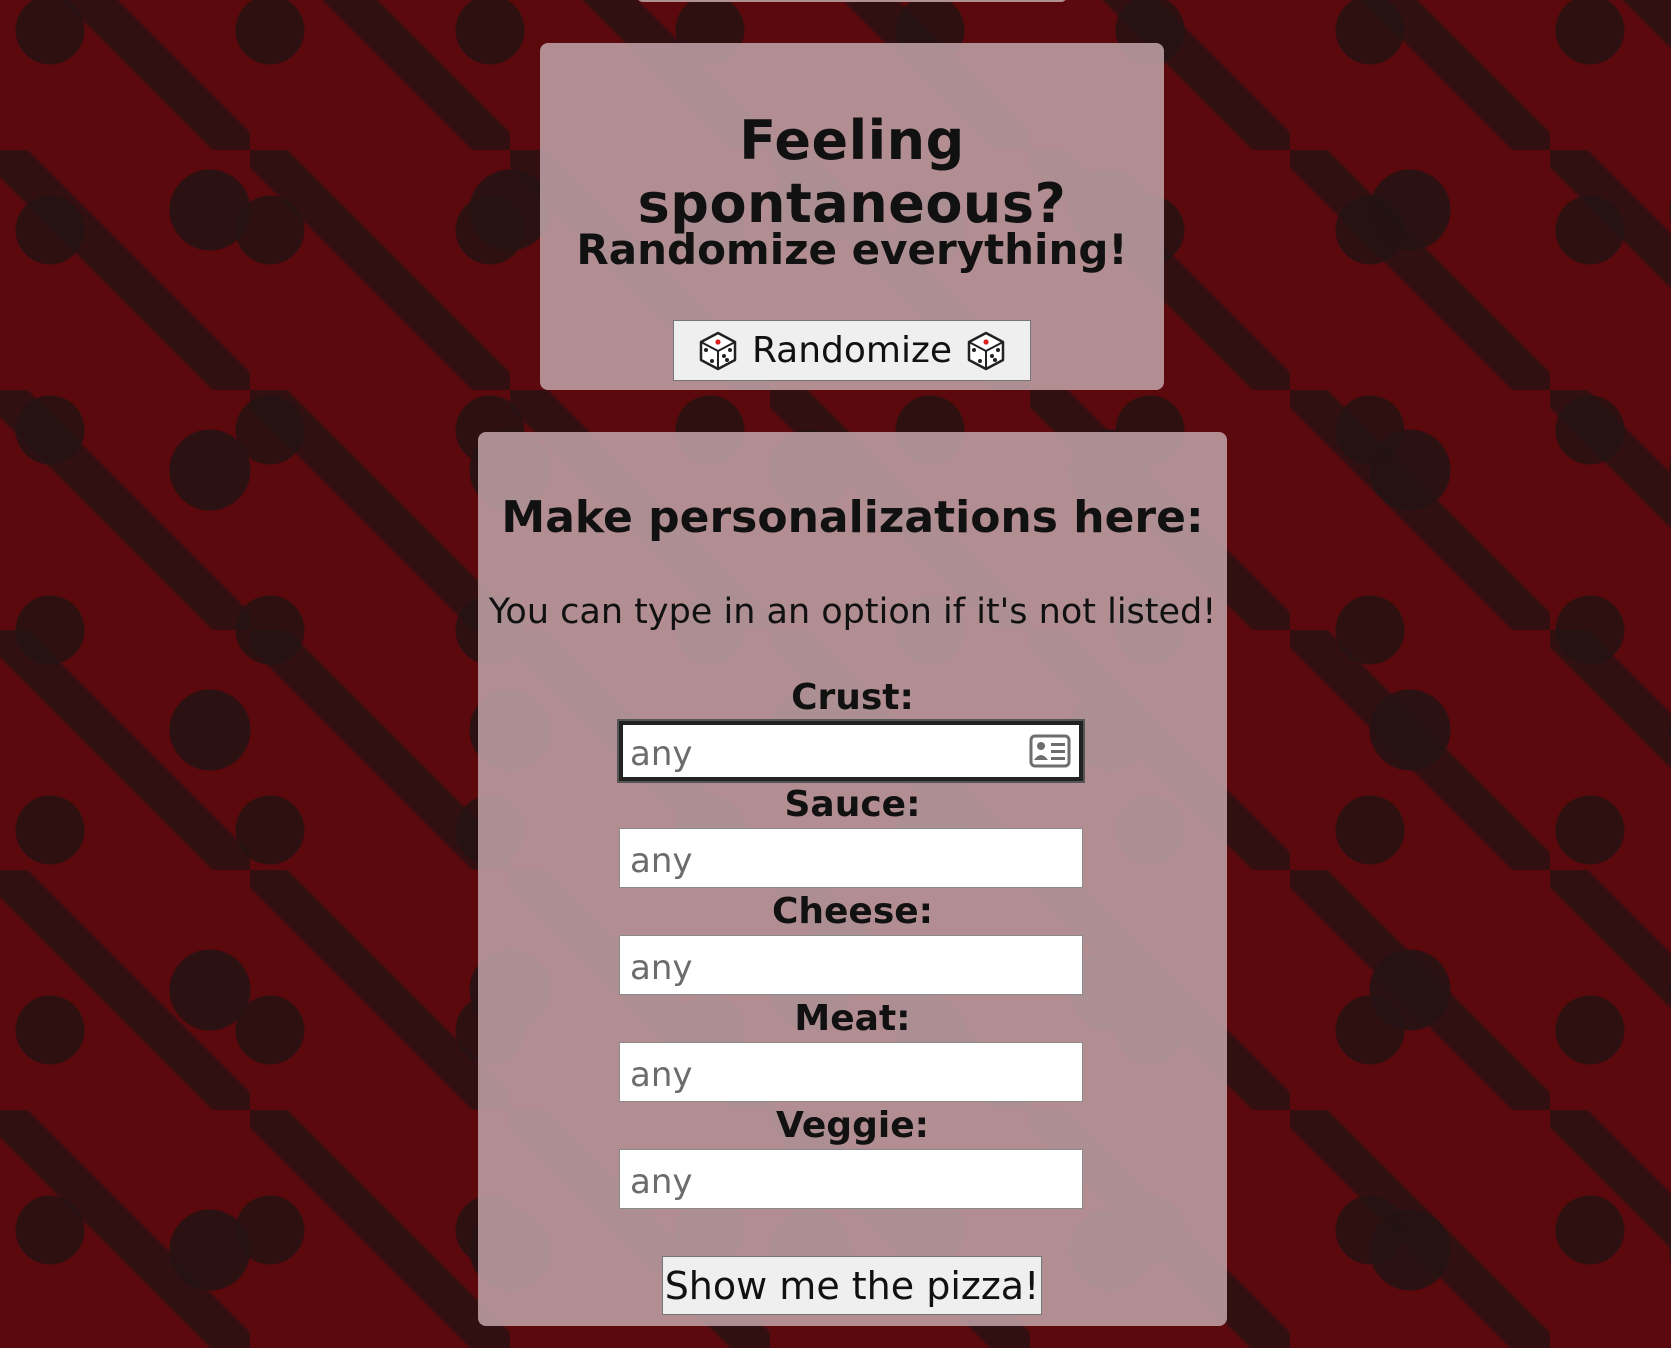  I want to click on cheese-input, so click(851, 965).